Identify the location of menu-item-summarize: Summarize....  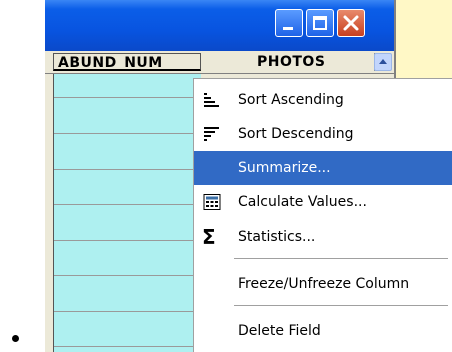
(323, 168).